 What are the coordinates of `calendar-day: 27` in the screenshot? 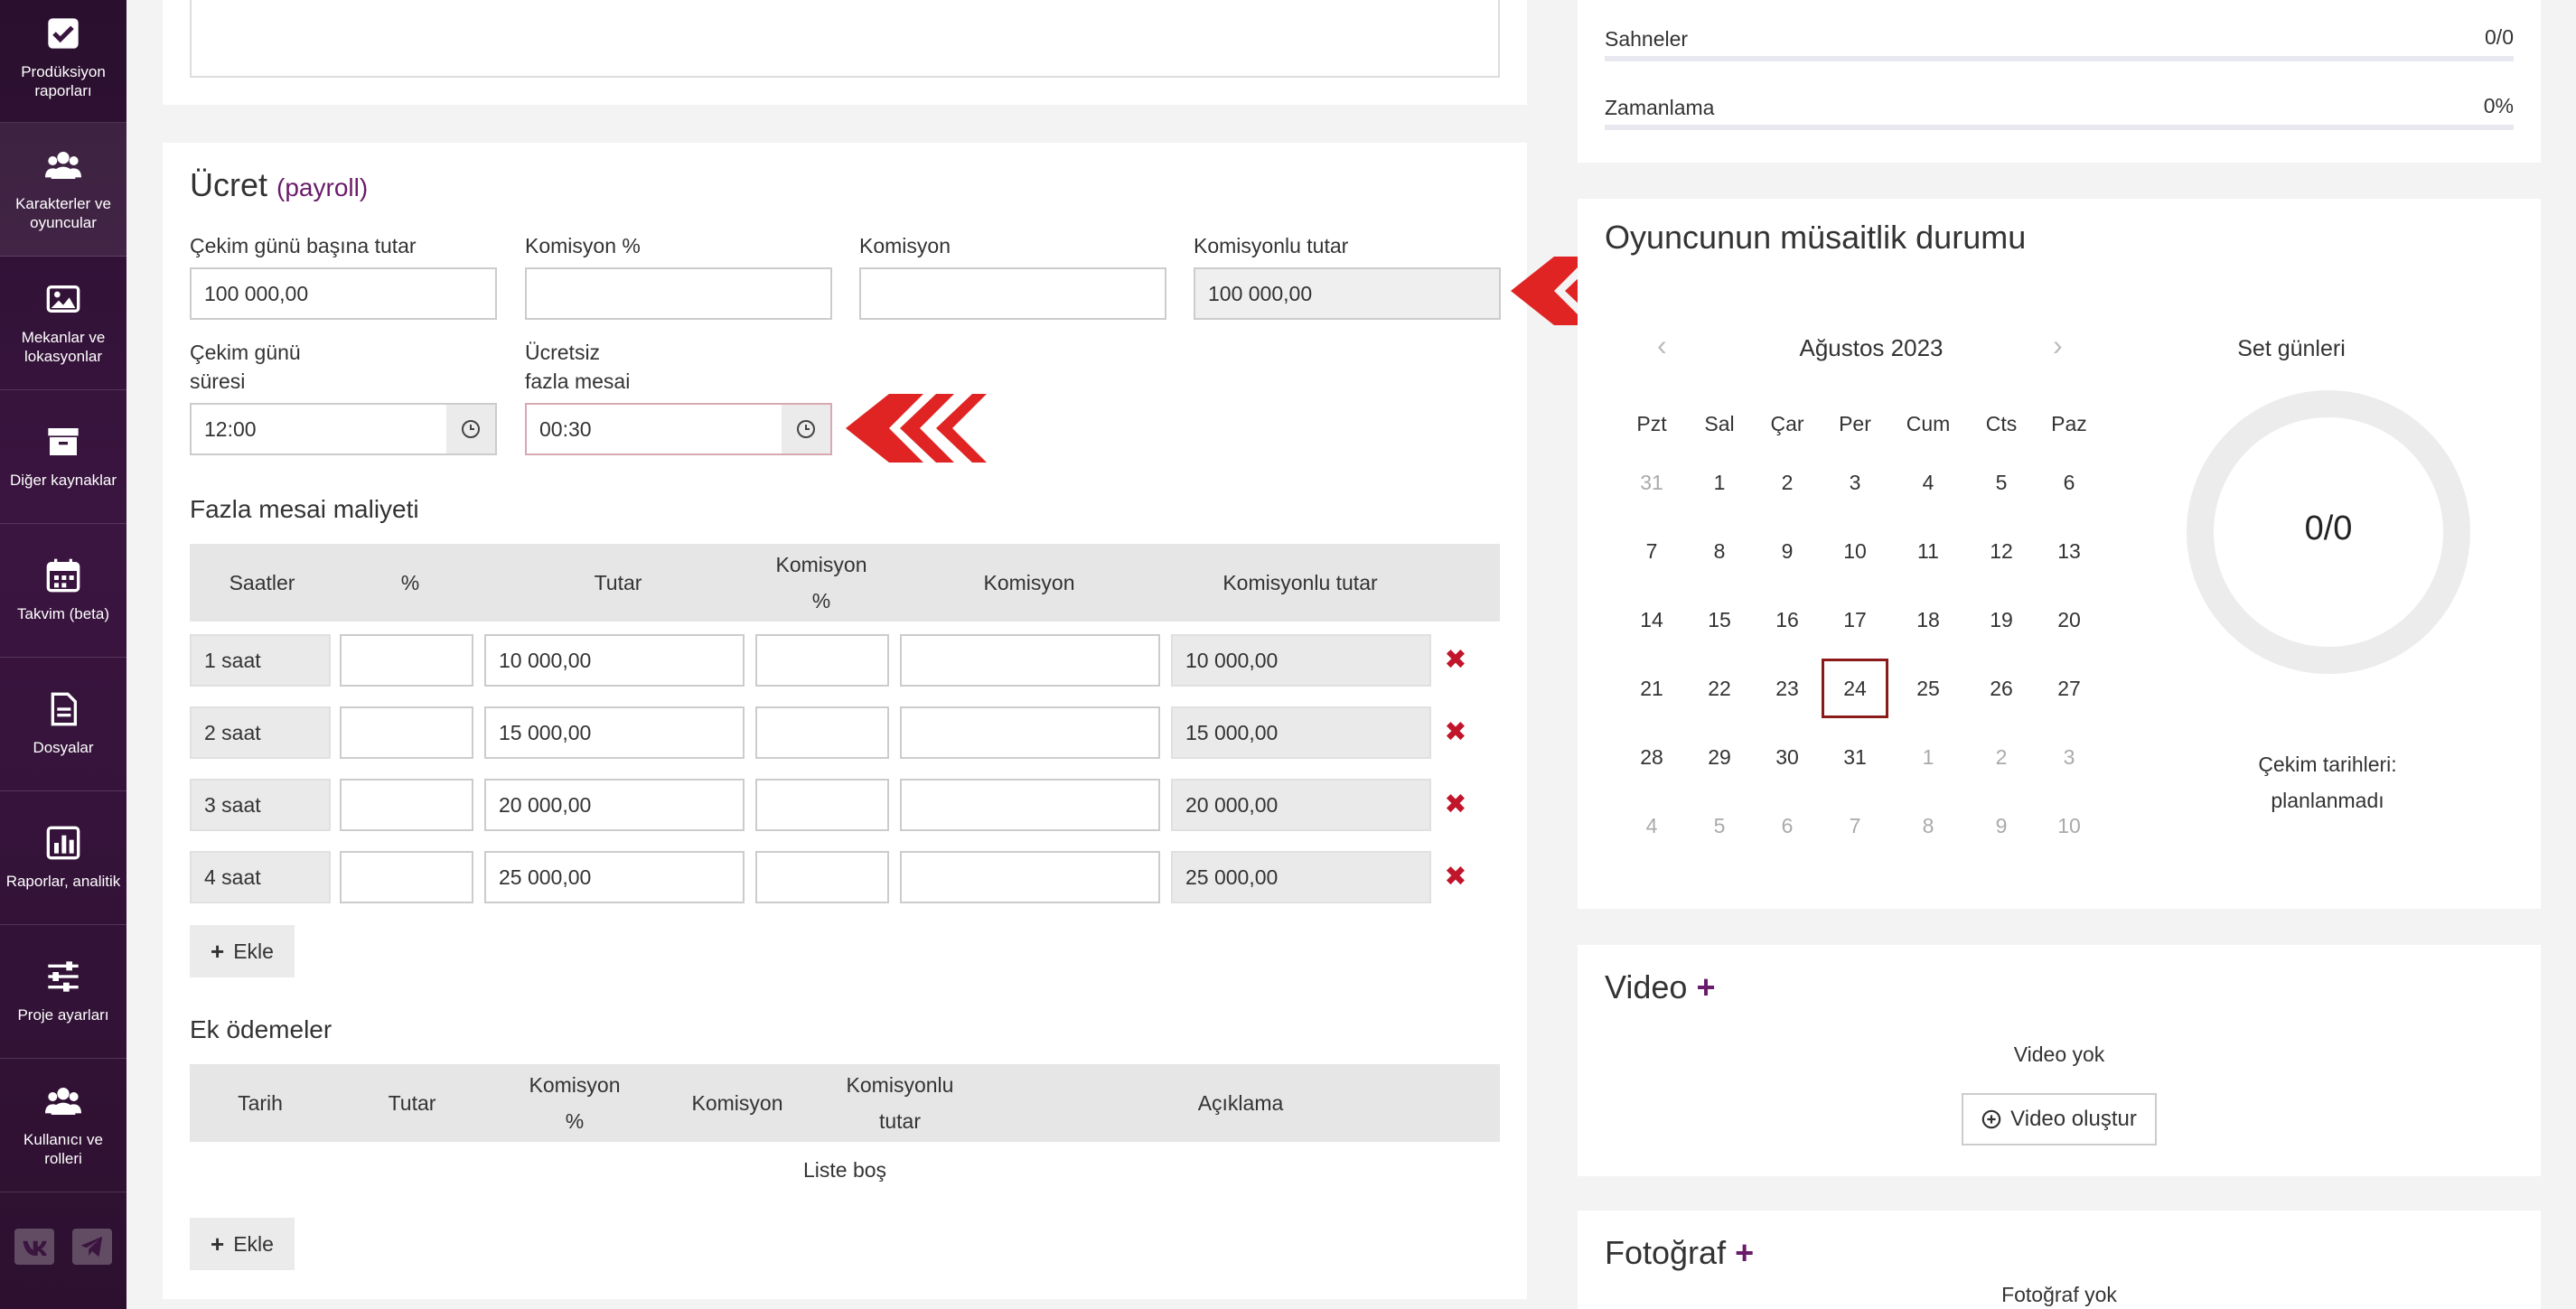 It's located at (2069, 688).